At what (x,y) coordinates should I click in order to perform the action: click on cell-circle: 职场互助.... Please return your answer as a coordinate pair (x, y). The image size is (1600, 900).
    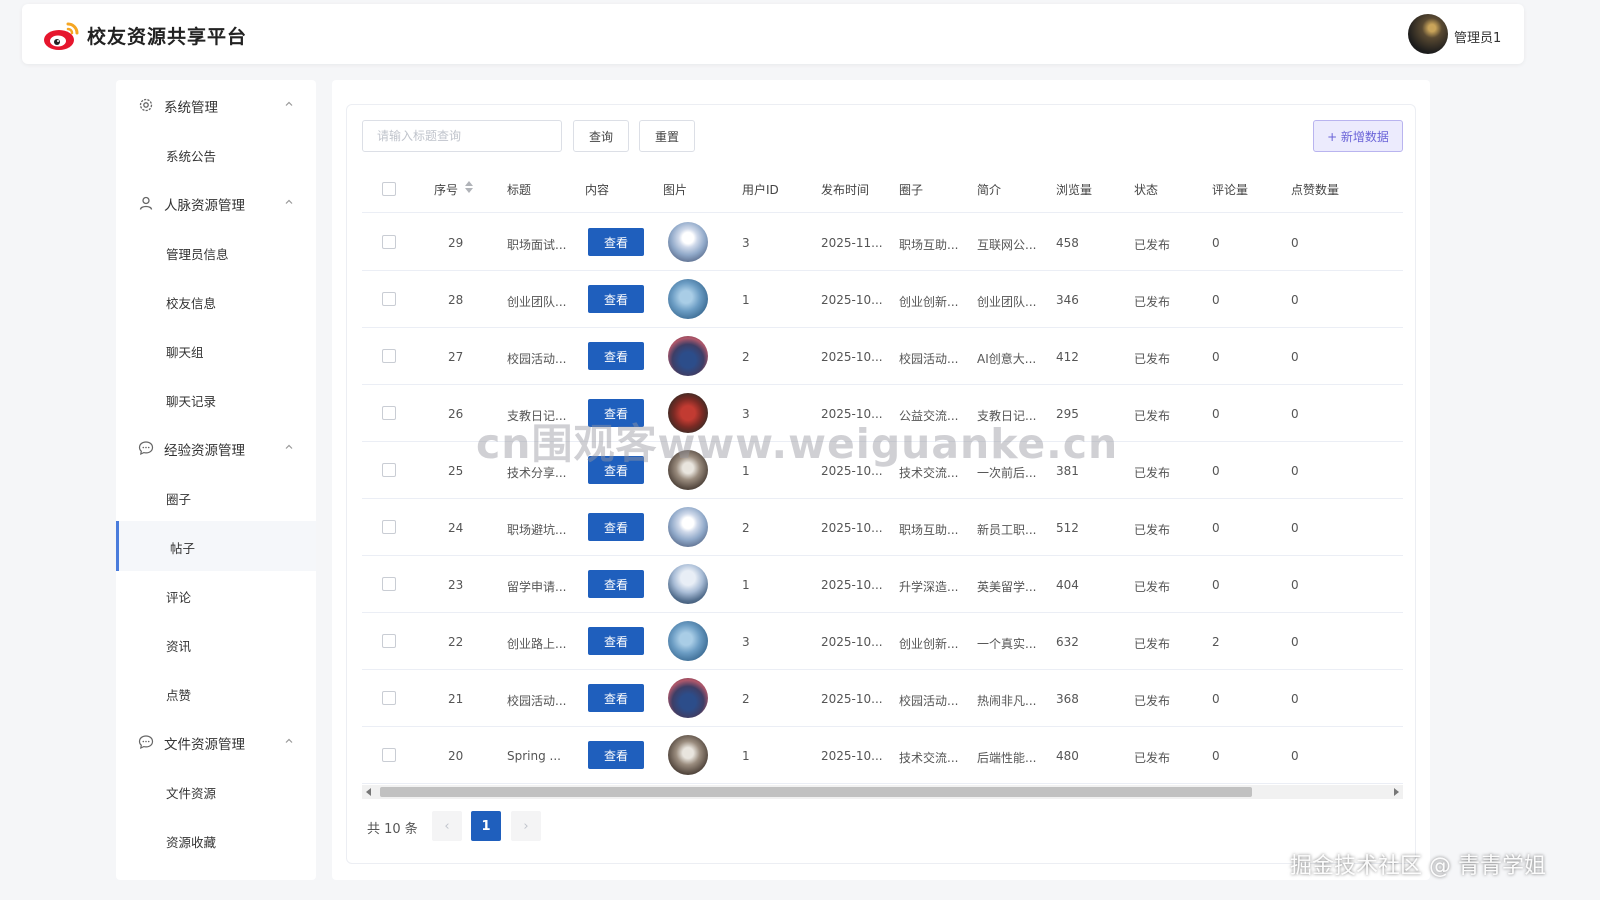
    Looking at the image, I should click on (929, 245).